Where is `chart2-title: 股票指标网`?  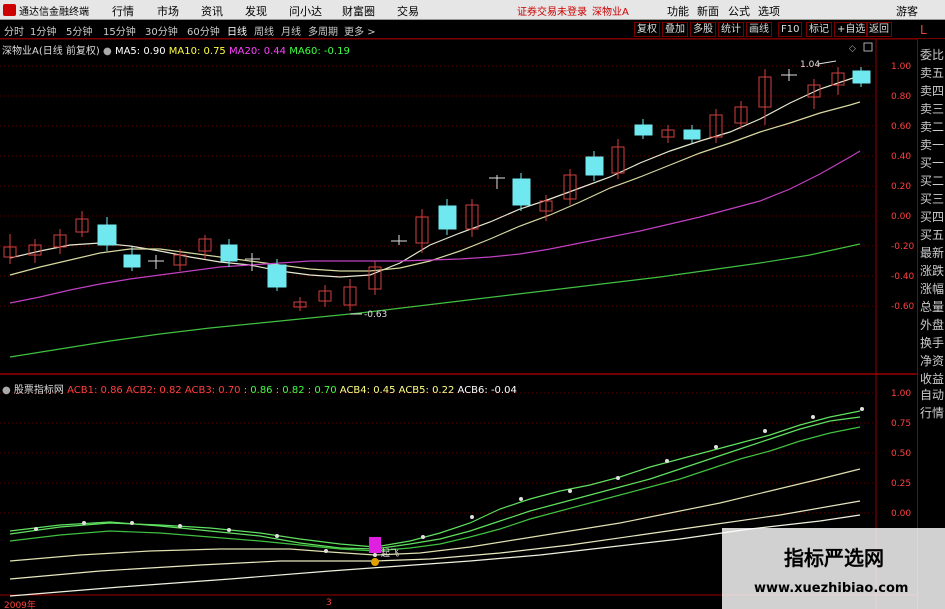 chart2-title: 股票指标网 is located at coordinates (38, 390).